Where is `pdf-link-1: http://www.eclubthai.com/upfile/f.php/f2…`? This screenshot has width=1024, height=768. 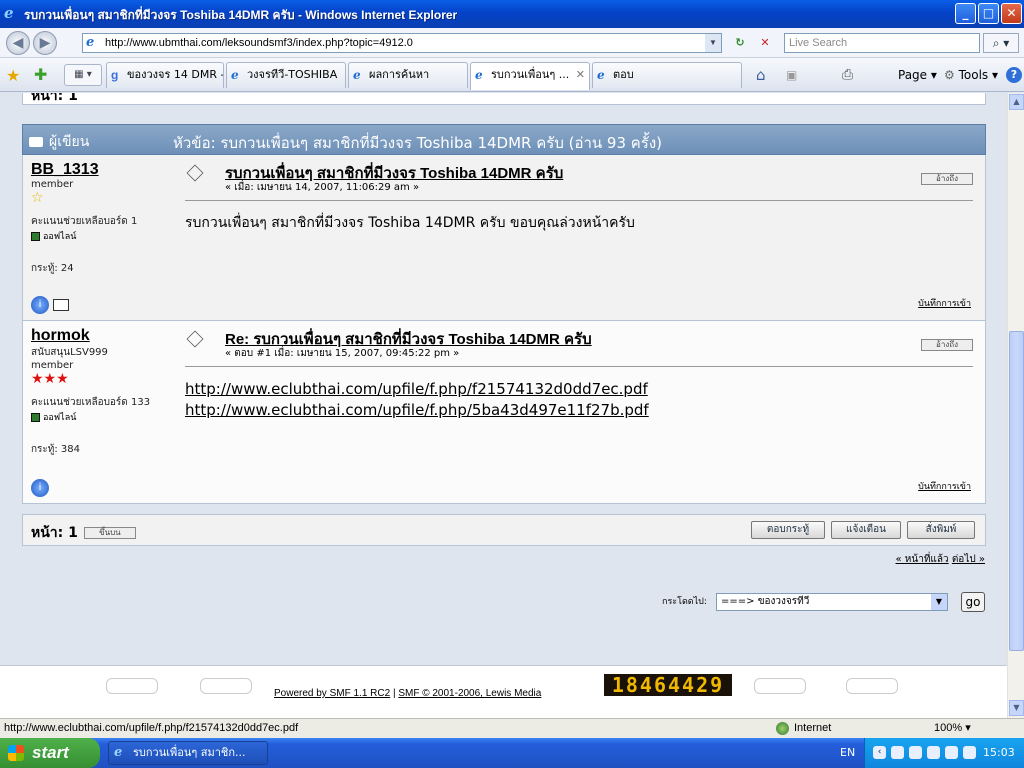 pdf-link-1: http://www.eclubthai.com/upfile/f.php/f2… is located at coordinates (417, 389).